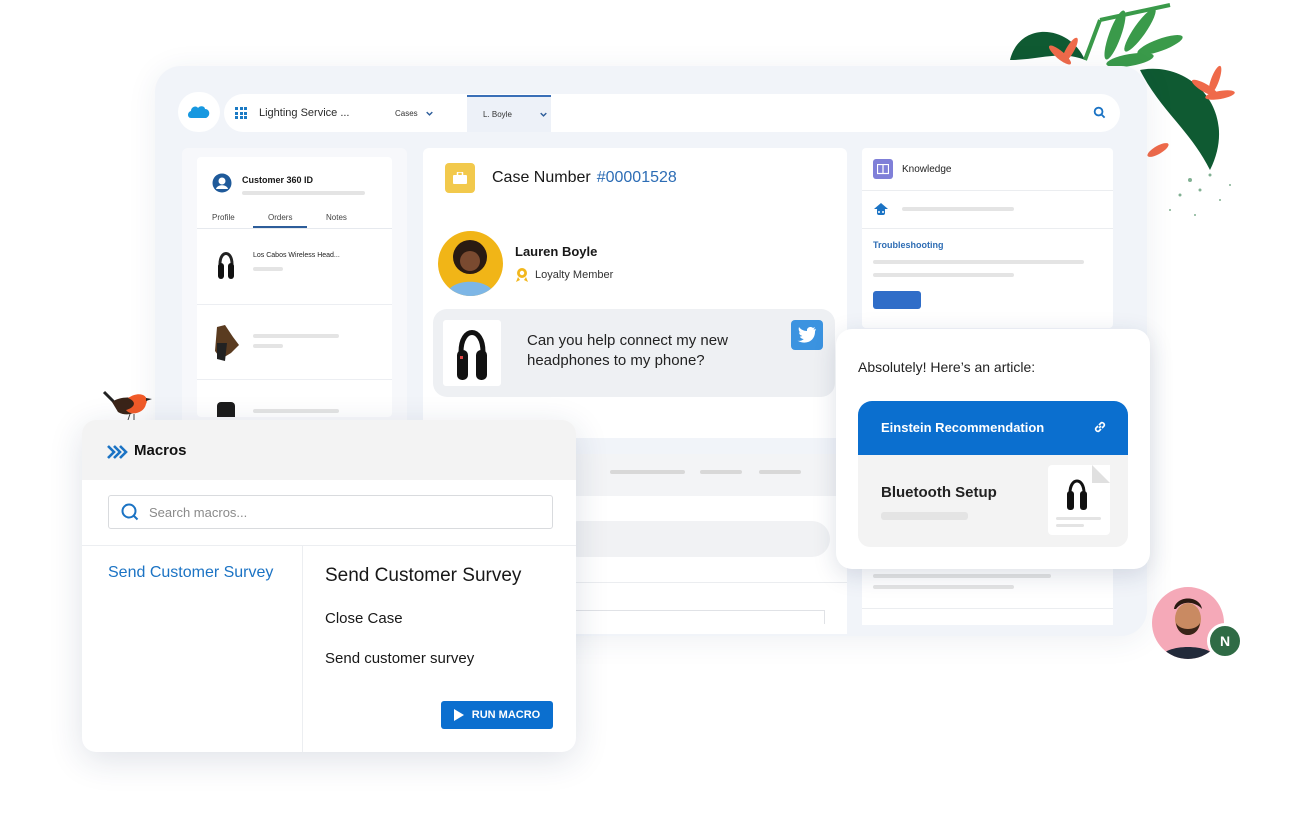 This screenshot has width=1290, height=838. Describe the element at coordinates (364, 618) in the screenshot. I see `macro-step: Close Case` at that location.